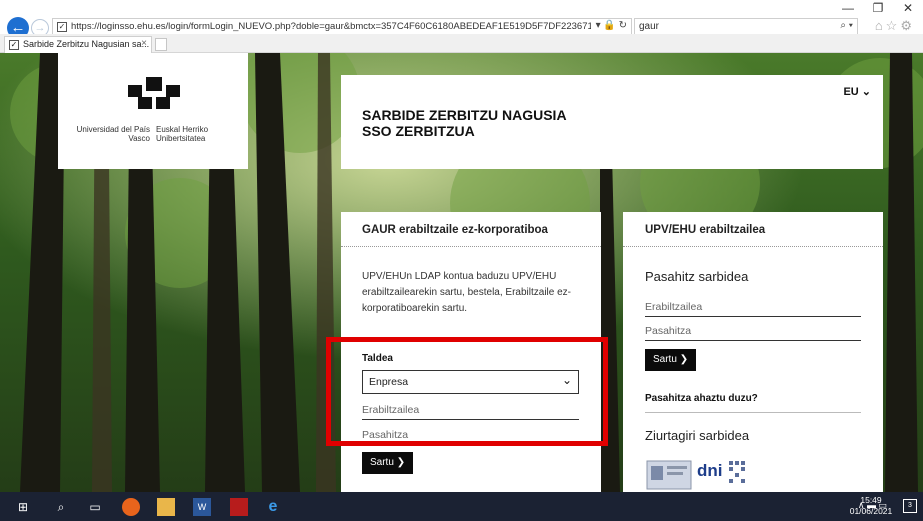 This screenshot has height=521, width=923. Describe the element at coordinates (737, 472) in the screenshot. I see `qr-pattern-icon` at that location.